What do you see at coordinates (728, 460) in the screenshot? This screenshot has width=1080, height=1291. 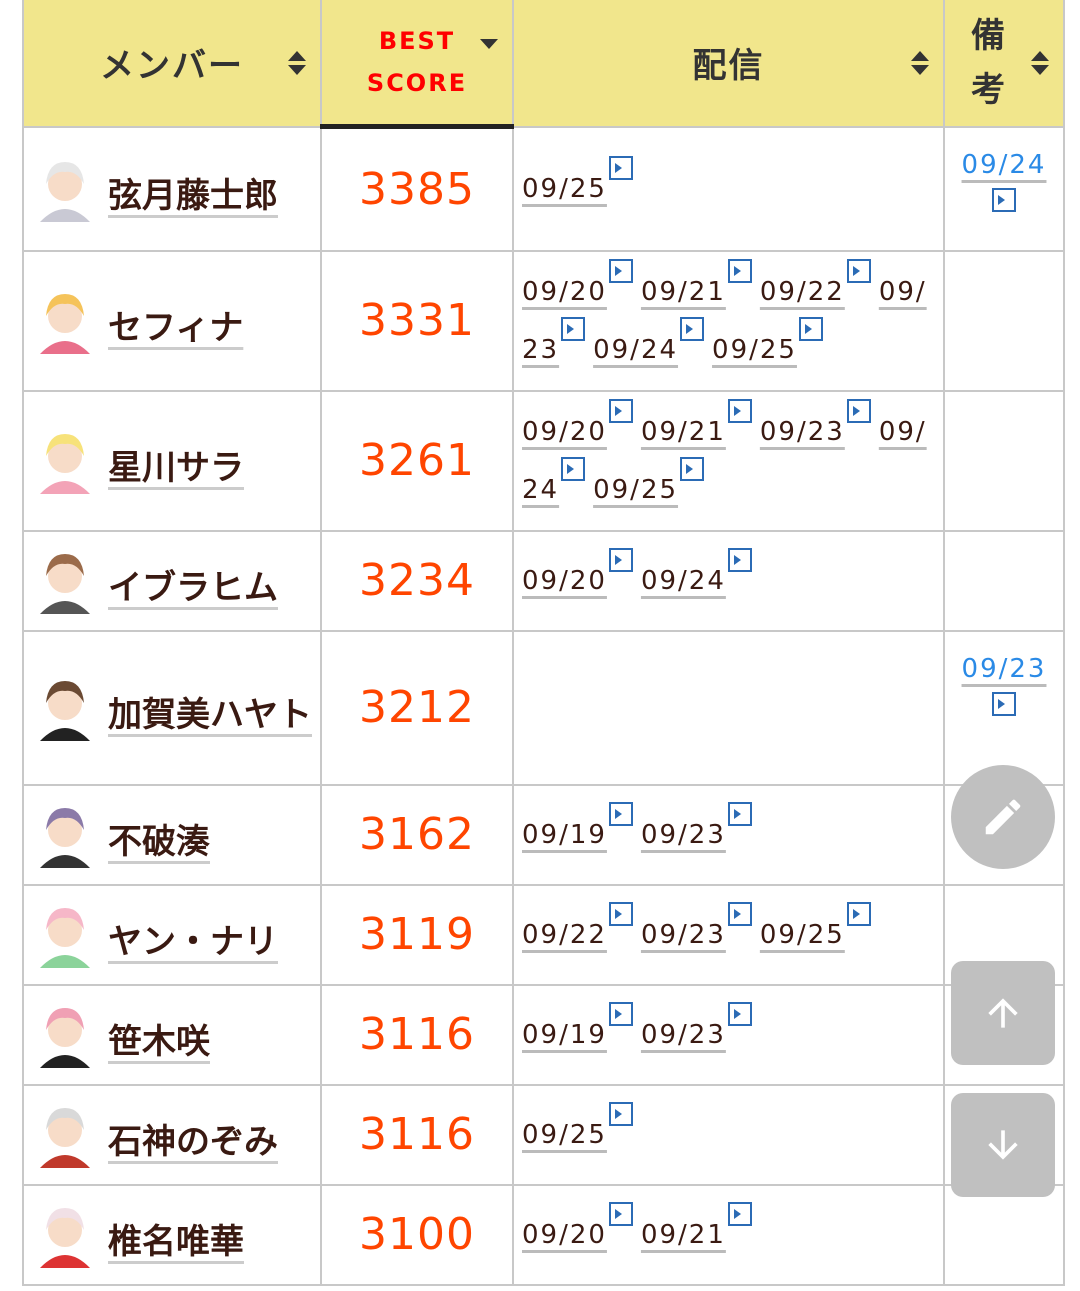 I see `stream-cell: 09/20 09/21 09/23 09/24 09/25` at bounding box center [728, 460].